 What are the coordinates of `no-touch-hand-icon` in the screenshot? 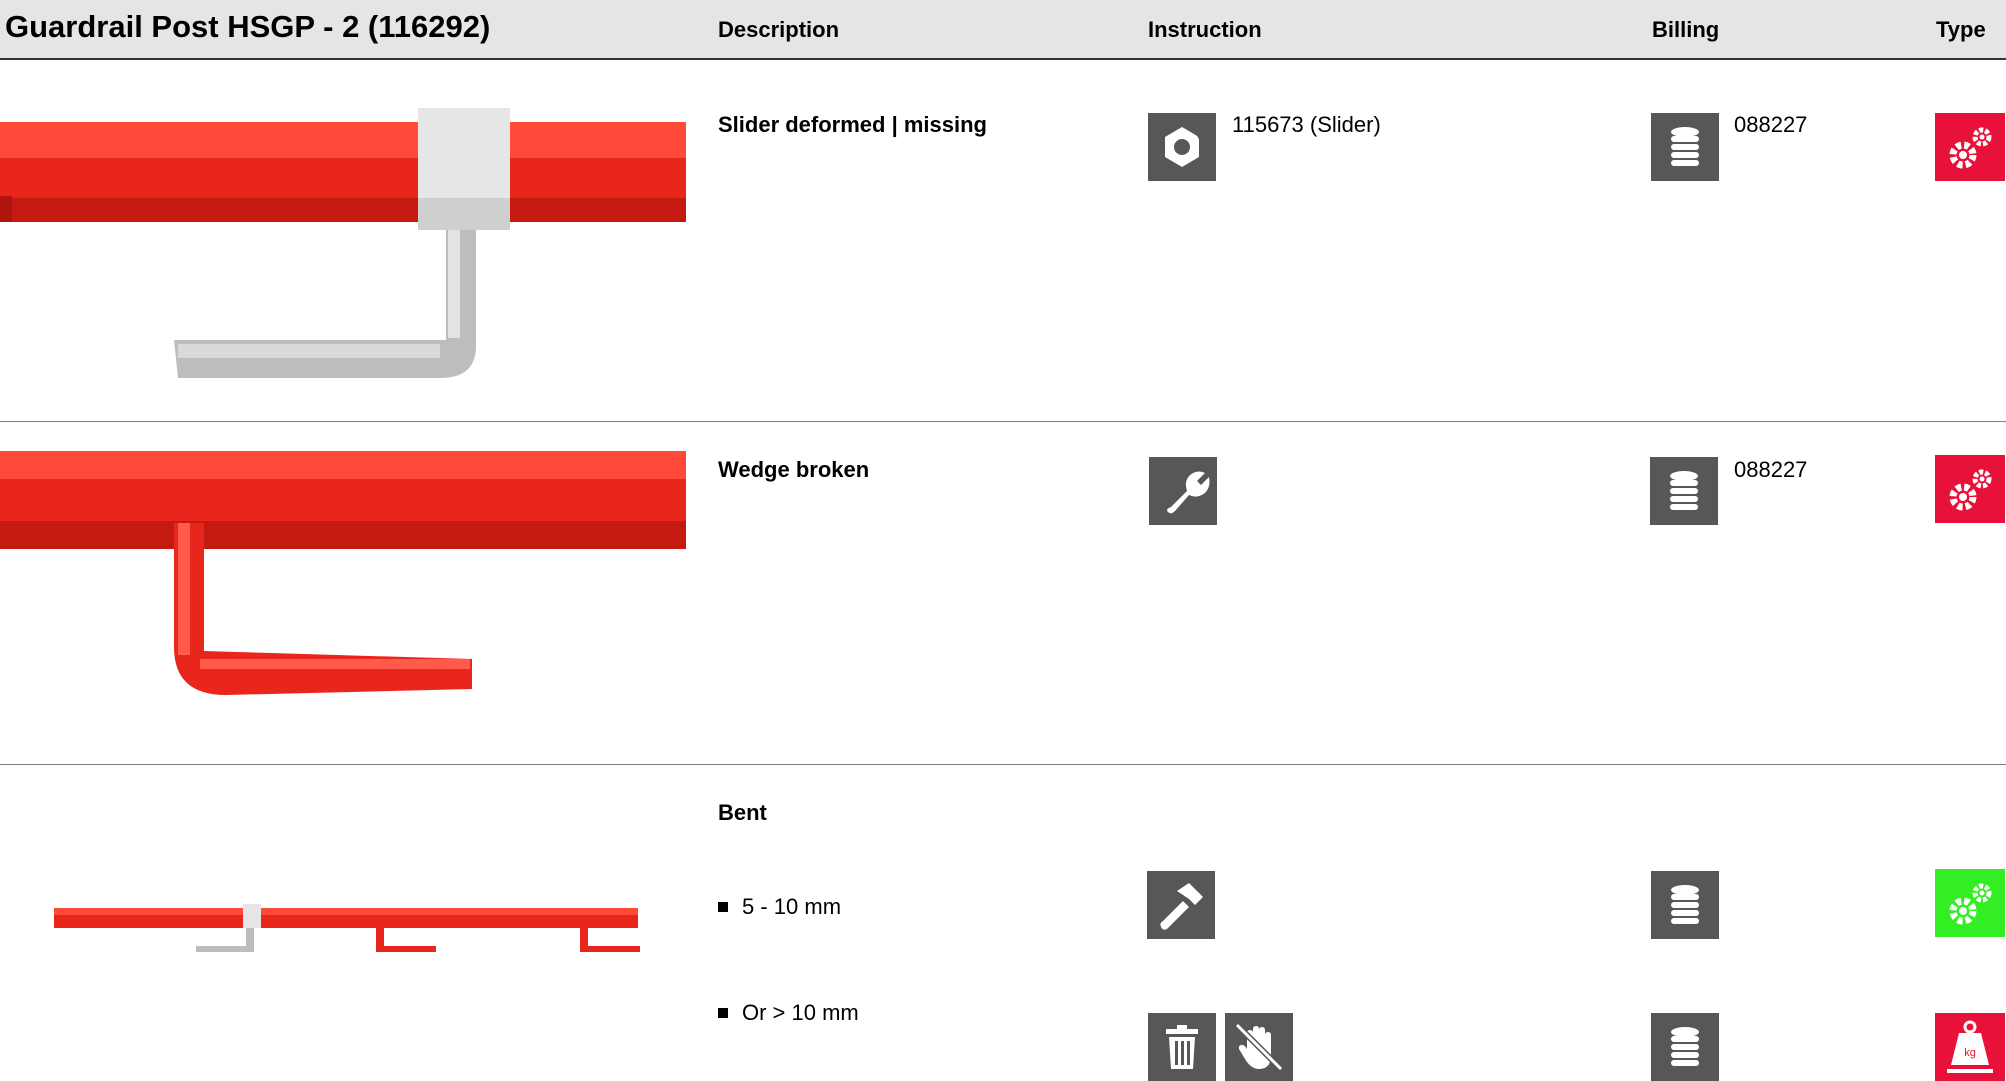 It's located at (1259, 1047).